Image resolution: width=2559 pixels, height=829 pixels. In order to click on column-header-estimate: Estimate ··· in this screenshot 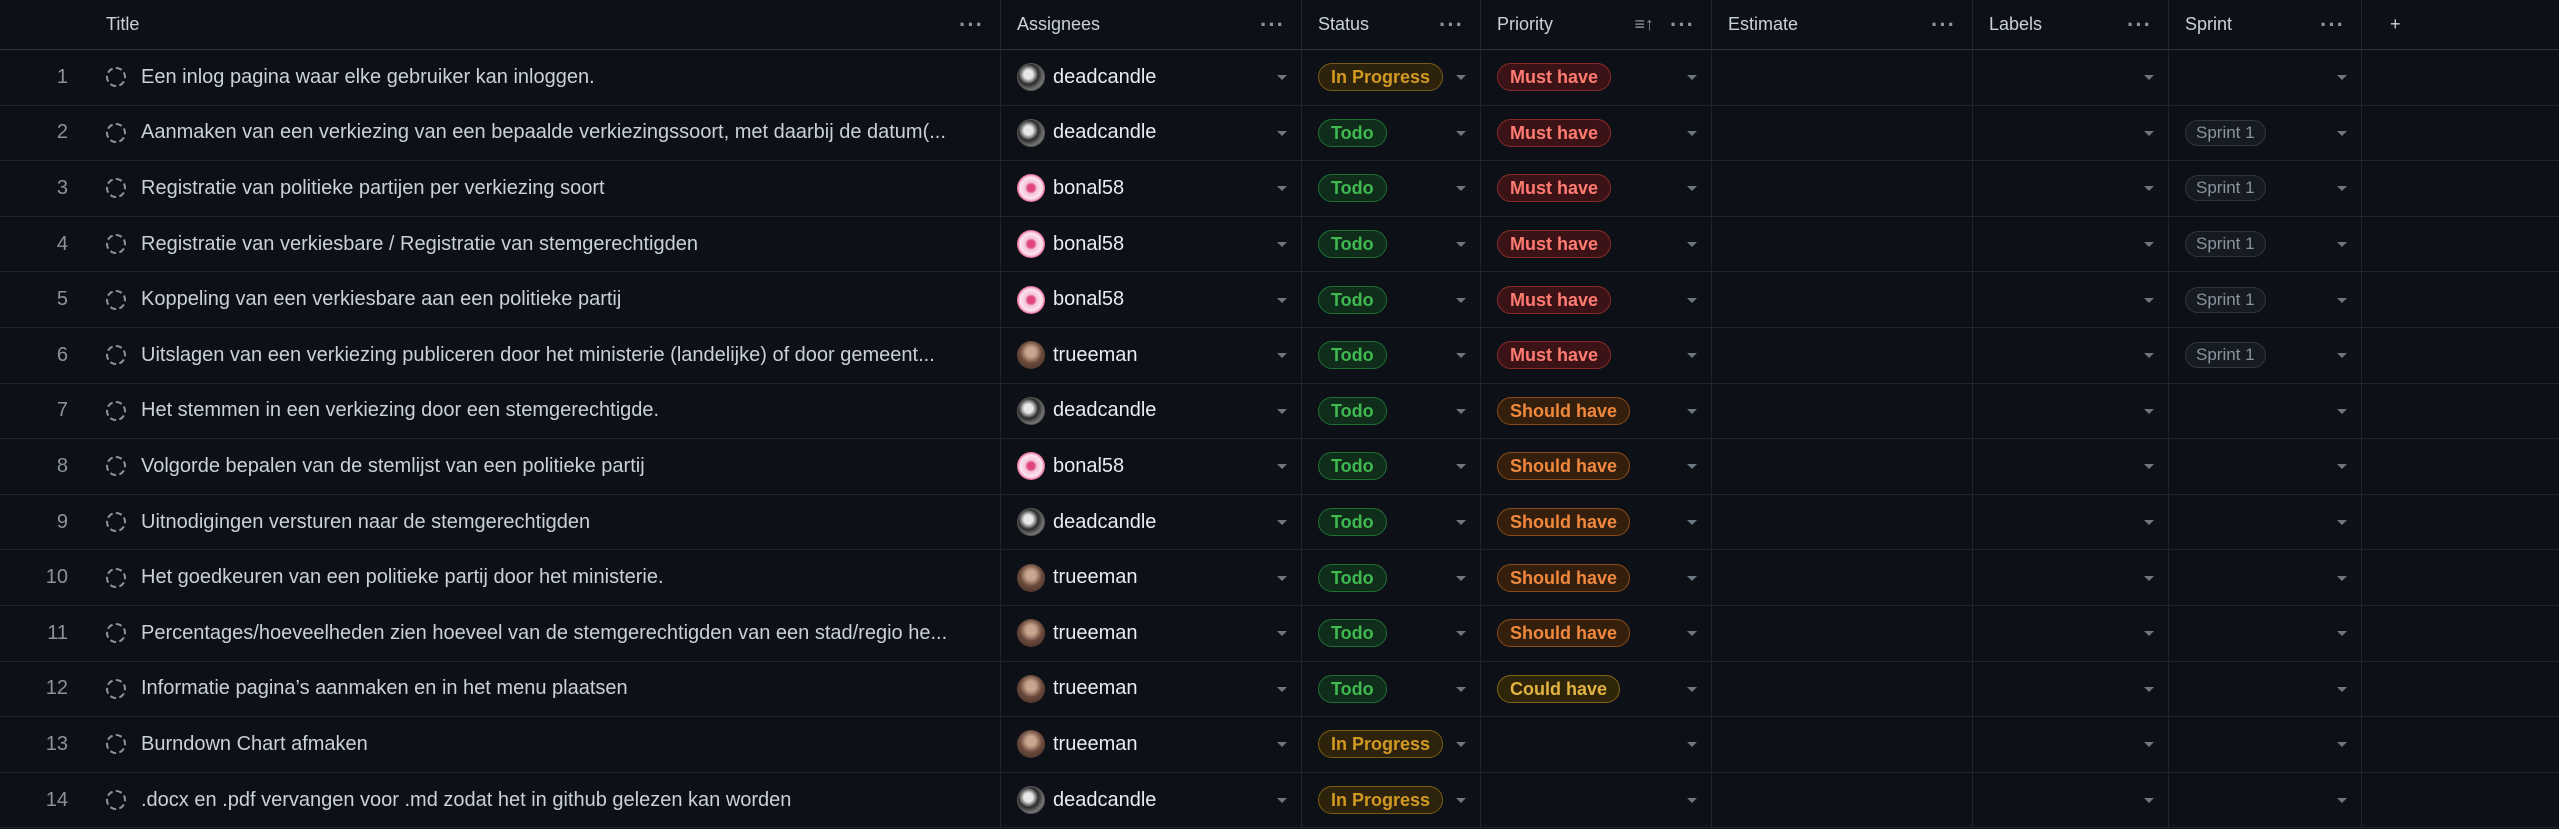, I will do `click(1842, 24)`.